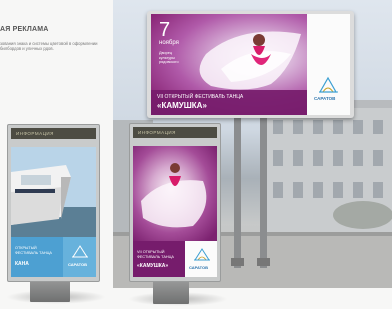 This screenshot has width=392, height=309. Describe the element at coordinates (78, 264) in the screenshot. I see `lightbox-left-logo-text: САРАТОВ` at that location.